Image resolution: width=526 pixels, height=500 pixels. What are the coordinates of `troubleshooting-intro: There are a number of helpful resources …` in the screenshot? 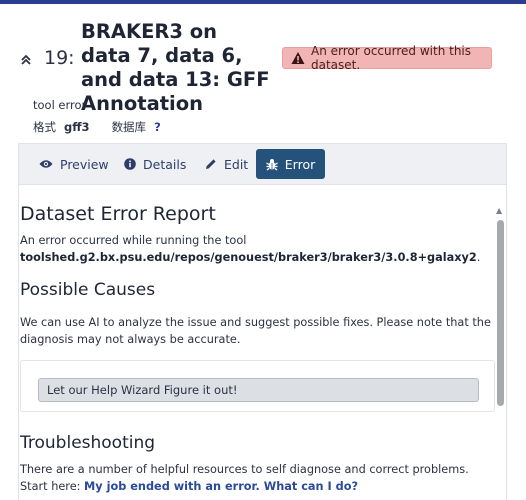 It's located at (244, 469).